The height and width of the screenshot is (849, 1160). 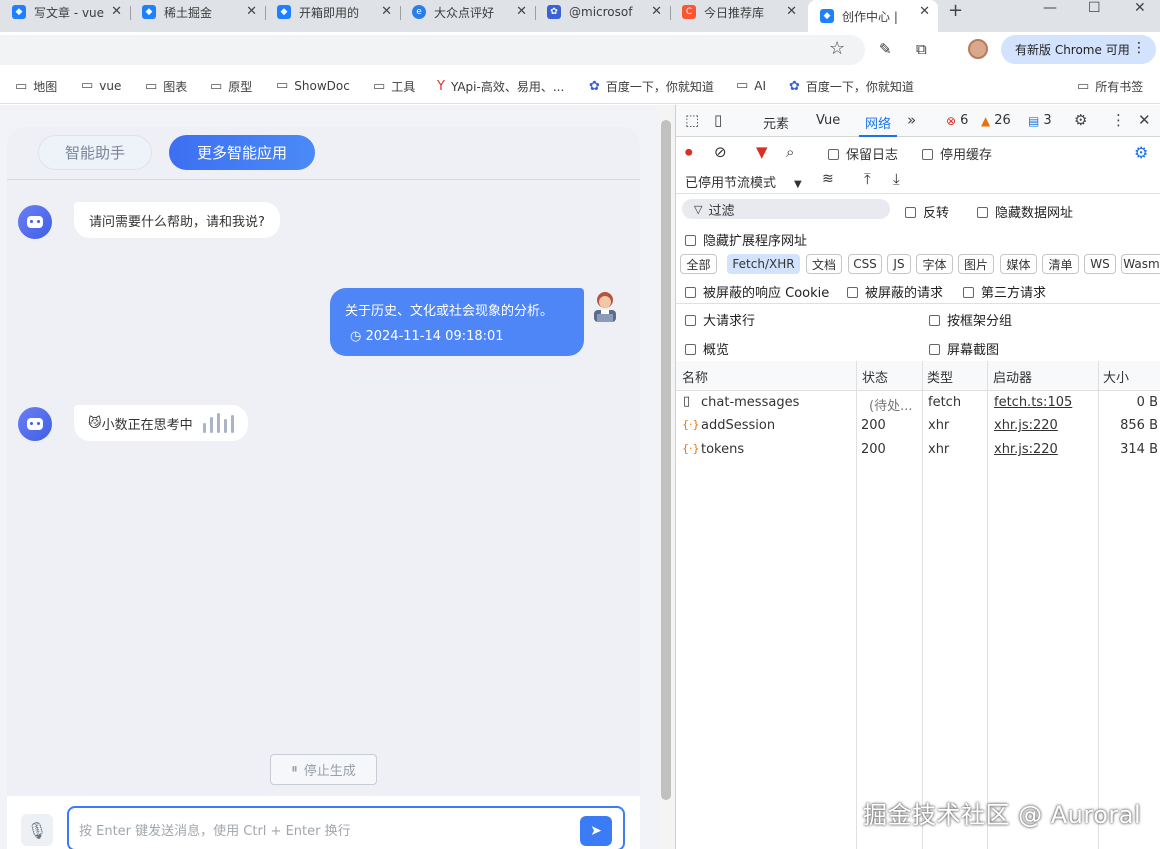 I want to click on filter-chip-wasm: Wasm, so click(x=1140, y=264).